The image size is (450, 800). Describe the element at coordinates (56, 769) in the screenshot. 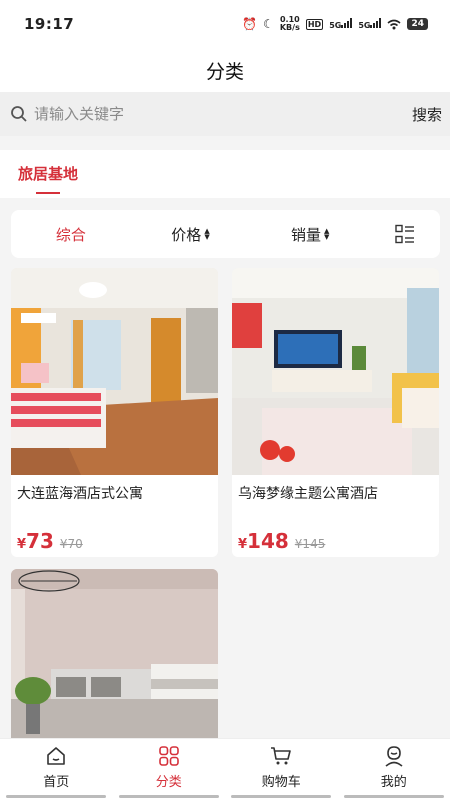

I see `nav-home: 首页` at that location.